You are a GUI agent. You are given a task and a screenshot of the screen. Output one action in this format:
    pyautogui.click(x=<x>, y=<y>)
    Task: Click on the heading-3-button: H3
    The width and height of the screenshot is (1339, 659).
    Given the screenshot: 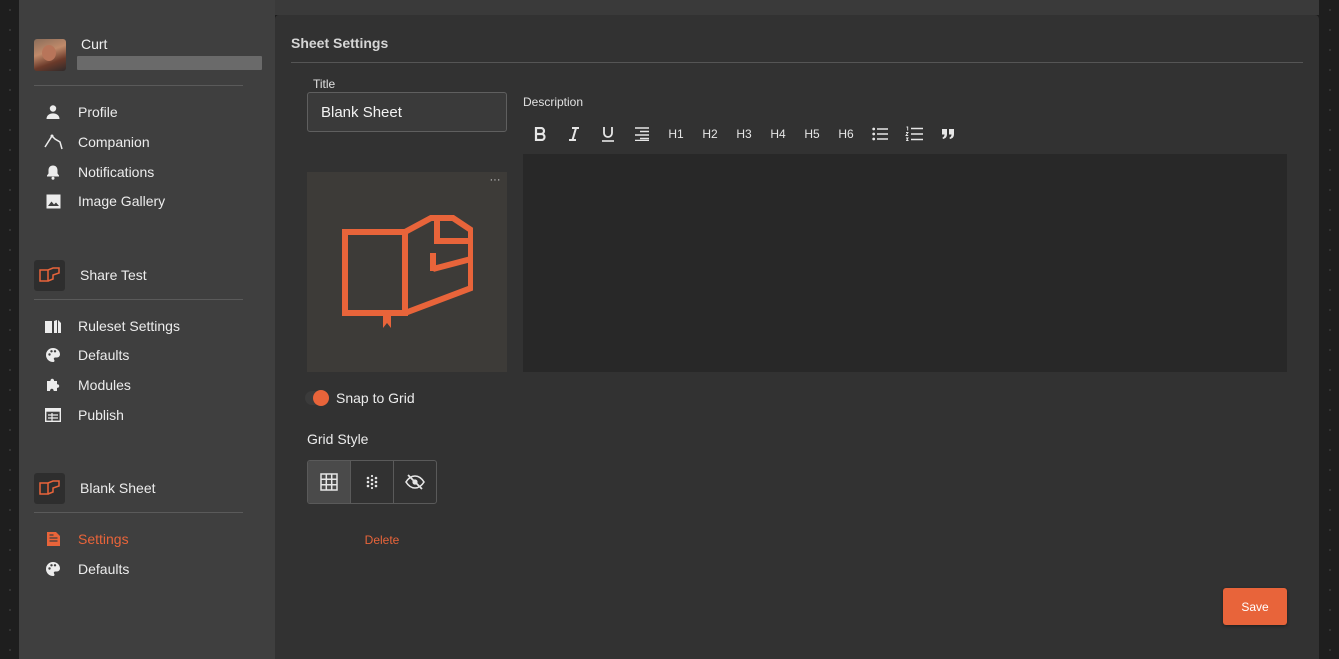 What is the action you would take?
    pyautogui.click(x=744, y=134)
    